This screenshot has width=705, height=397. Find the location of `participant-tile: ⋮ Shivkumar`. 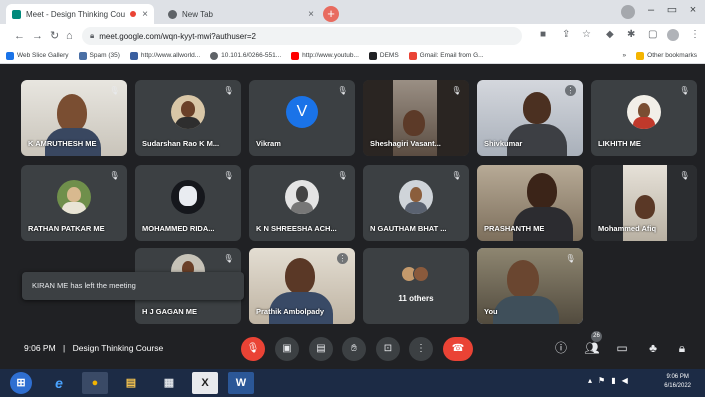

participant-tile: ⋮ Shivkumar is located at coordinates (530, 118).